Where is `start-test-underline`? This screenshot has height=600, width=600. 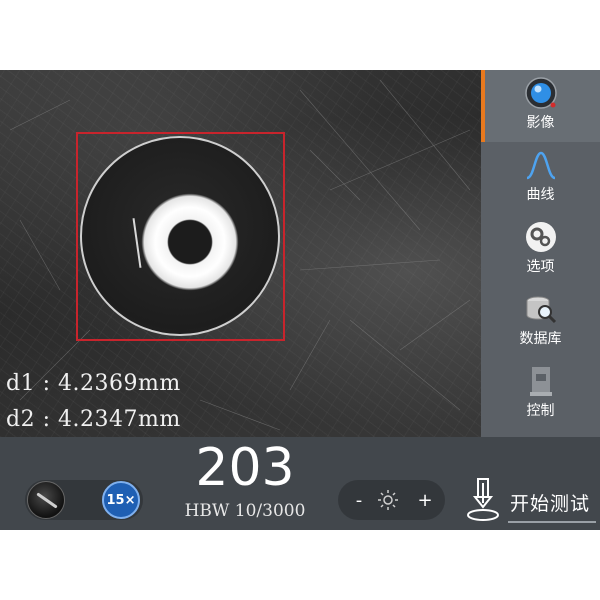
start-test-underline is located at coordinates (552, 522).